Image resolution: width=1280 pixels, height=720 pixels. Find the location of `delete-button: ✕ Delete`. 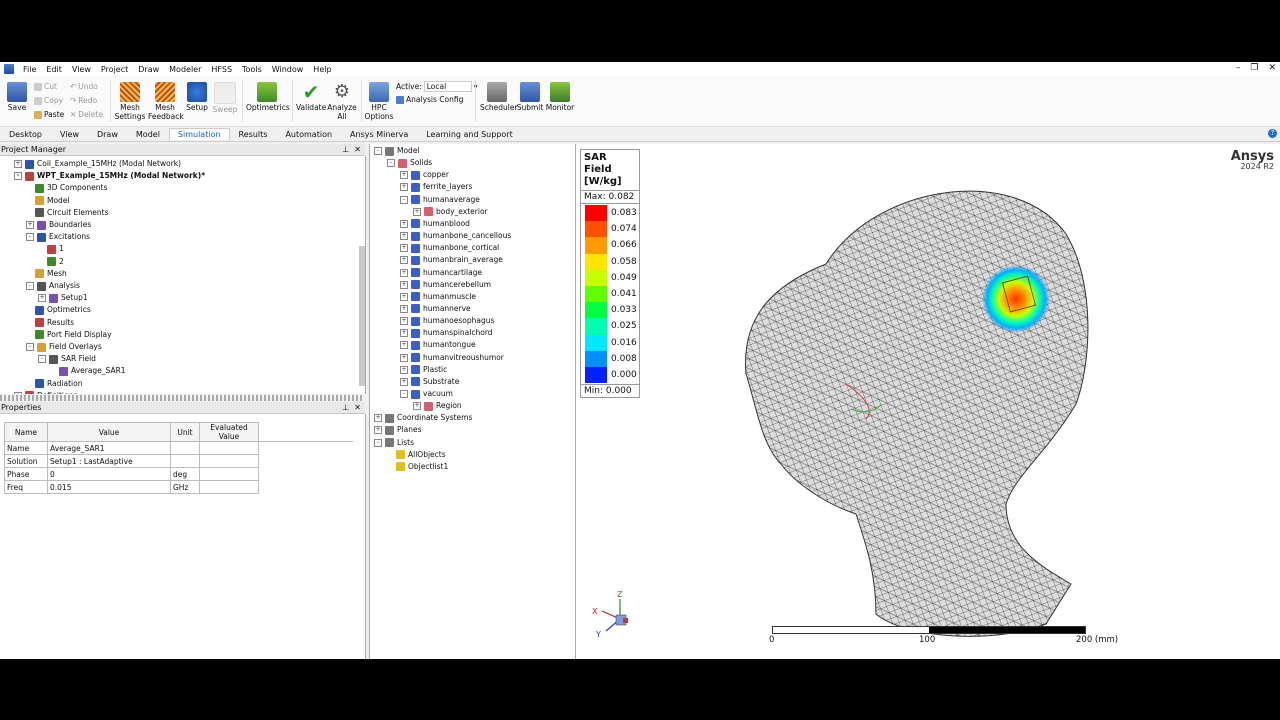

delete-button: ✕ Delete is located at coordinates (86, 114).